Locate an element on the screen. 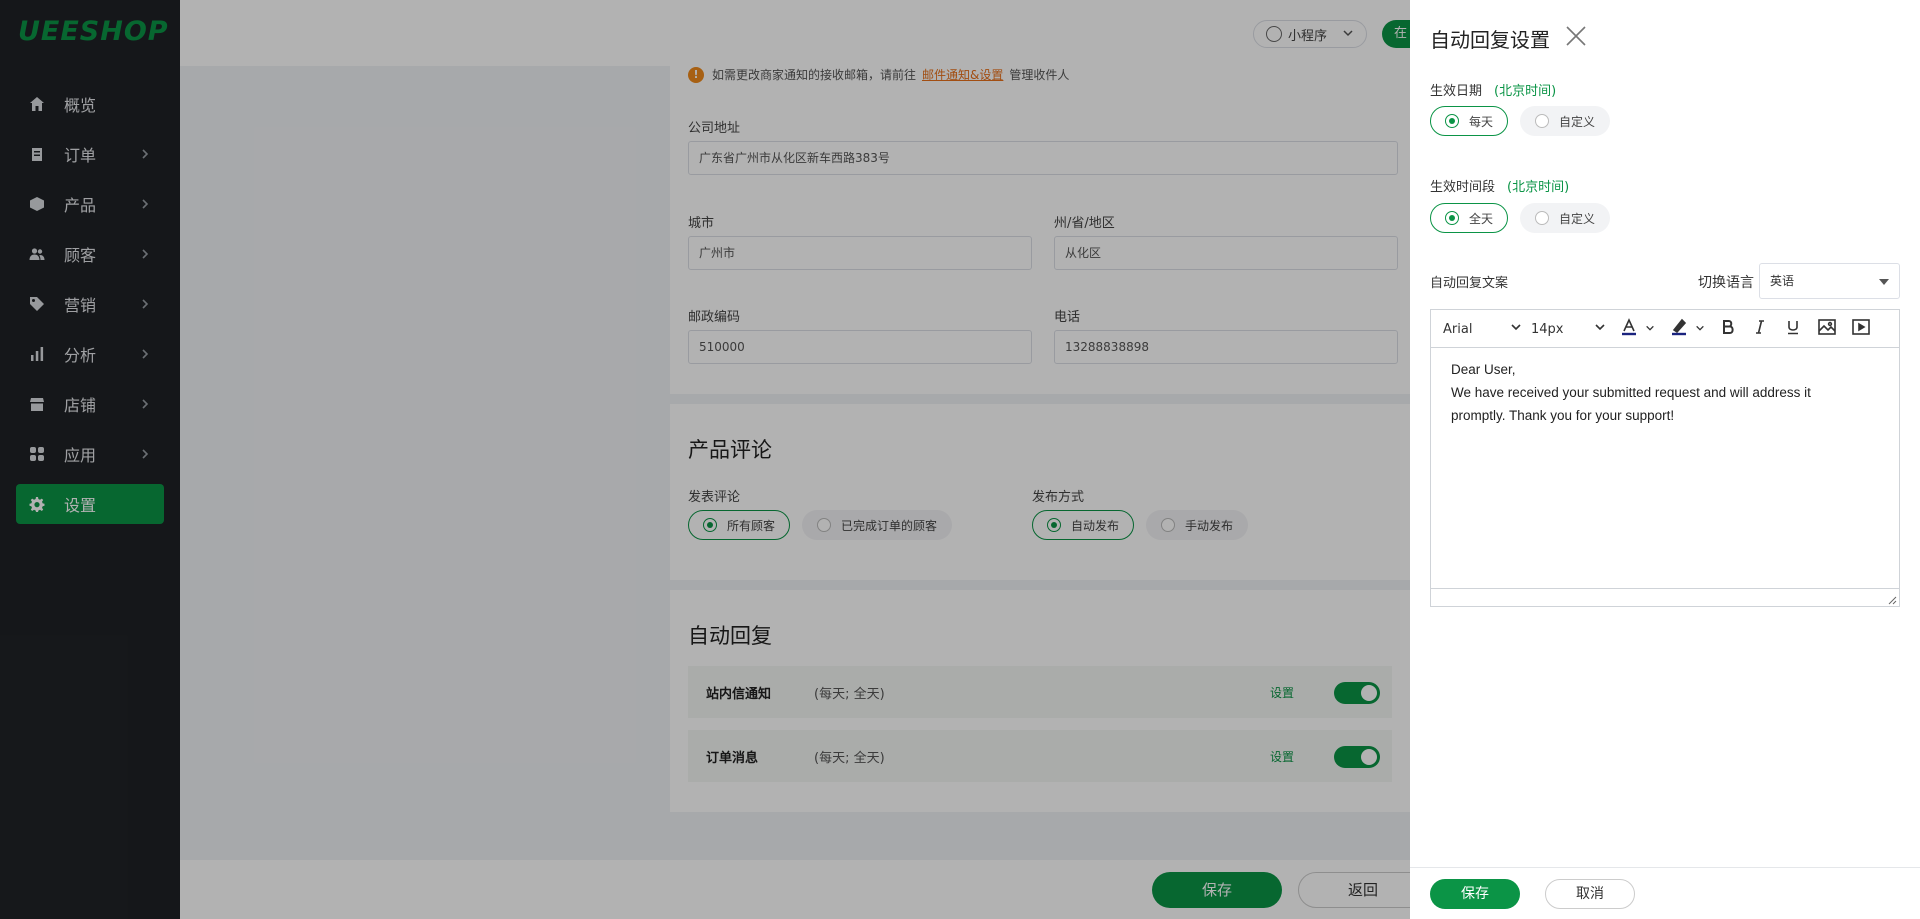 The image size is (1920, 919). highlighter-icon is located at coordinates (1679, 329).